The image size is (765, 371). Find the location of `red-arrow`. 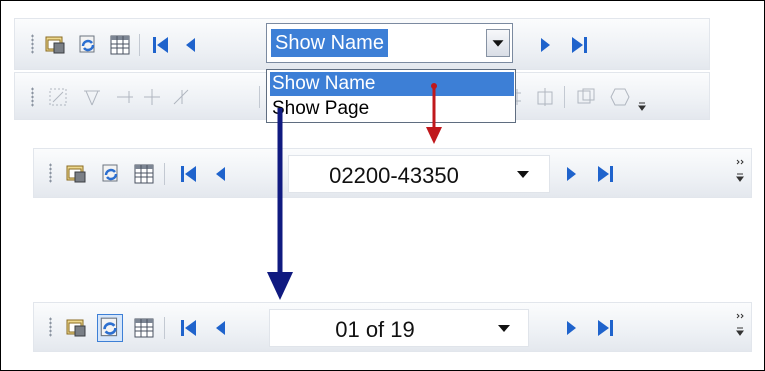

red-arrow is located at coordinates (434, 113).